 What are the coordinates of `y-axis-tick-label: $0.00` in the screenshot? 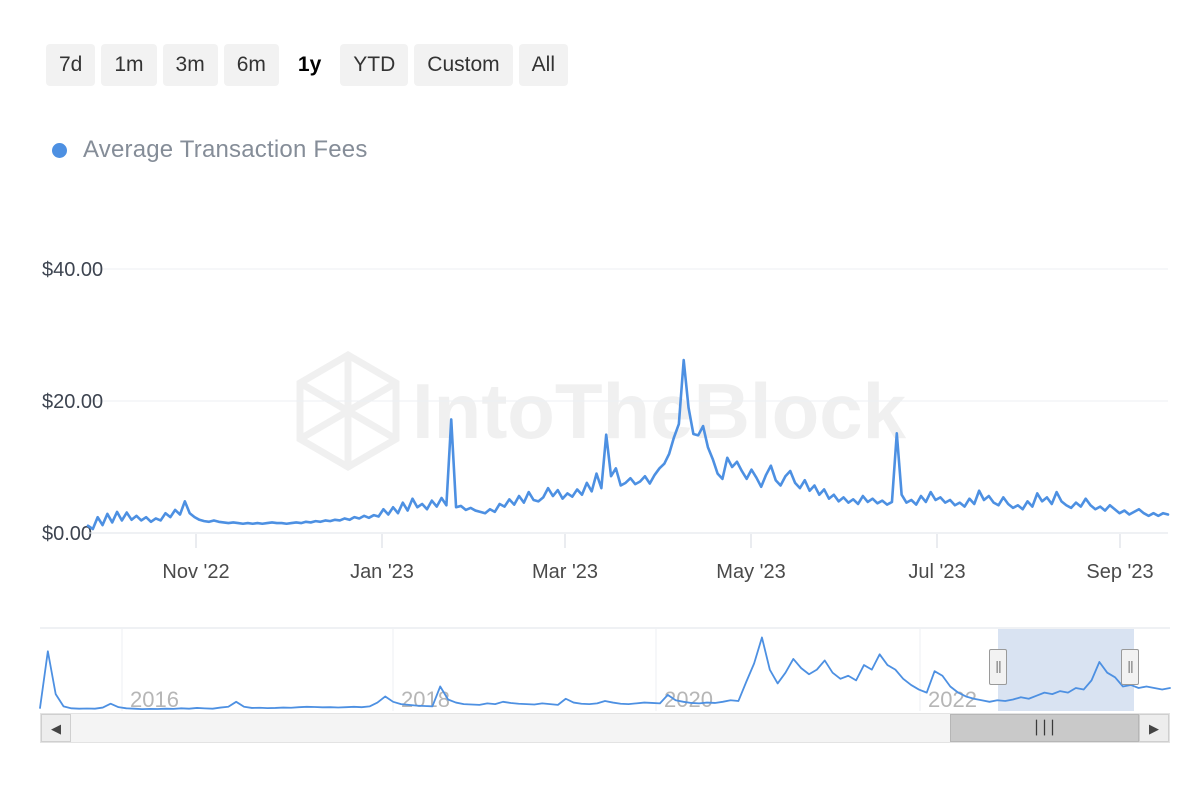 It's located at (67, 534).